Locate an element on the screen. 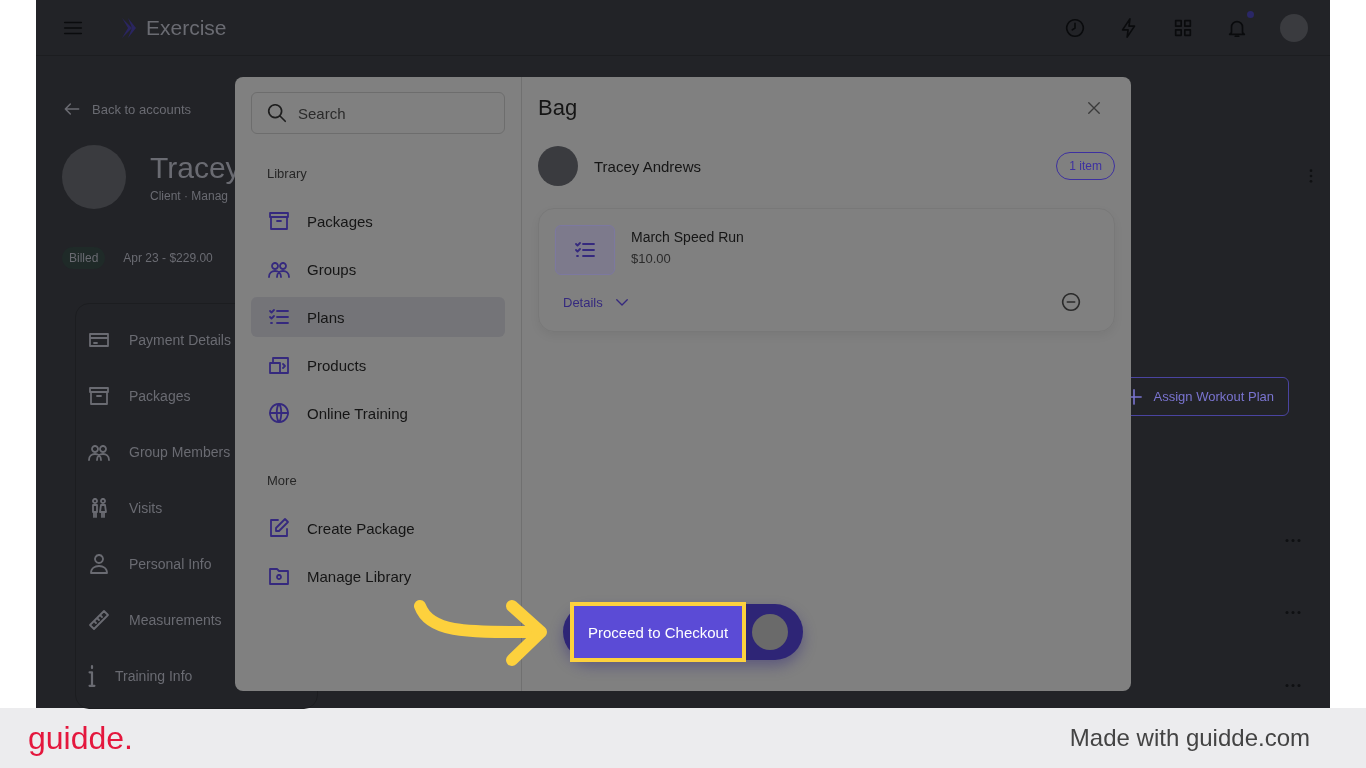 This screenshot has width=1366, height=768. ruler-icon is located at coordinates (99, 620).